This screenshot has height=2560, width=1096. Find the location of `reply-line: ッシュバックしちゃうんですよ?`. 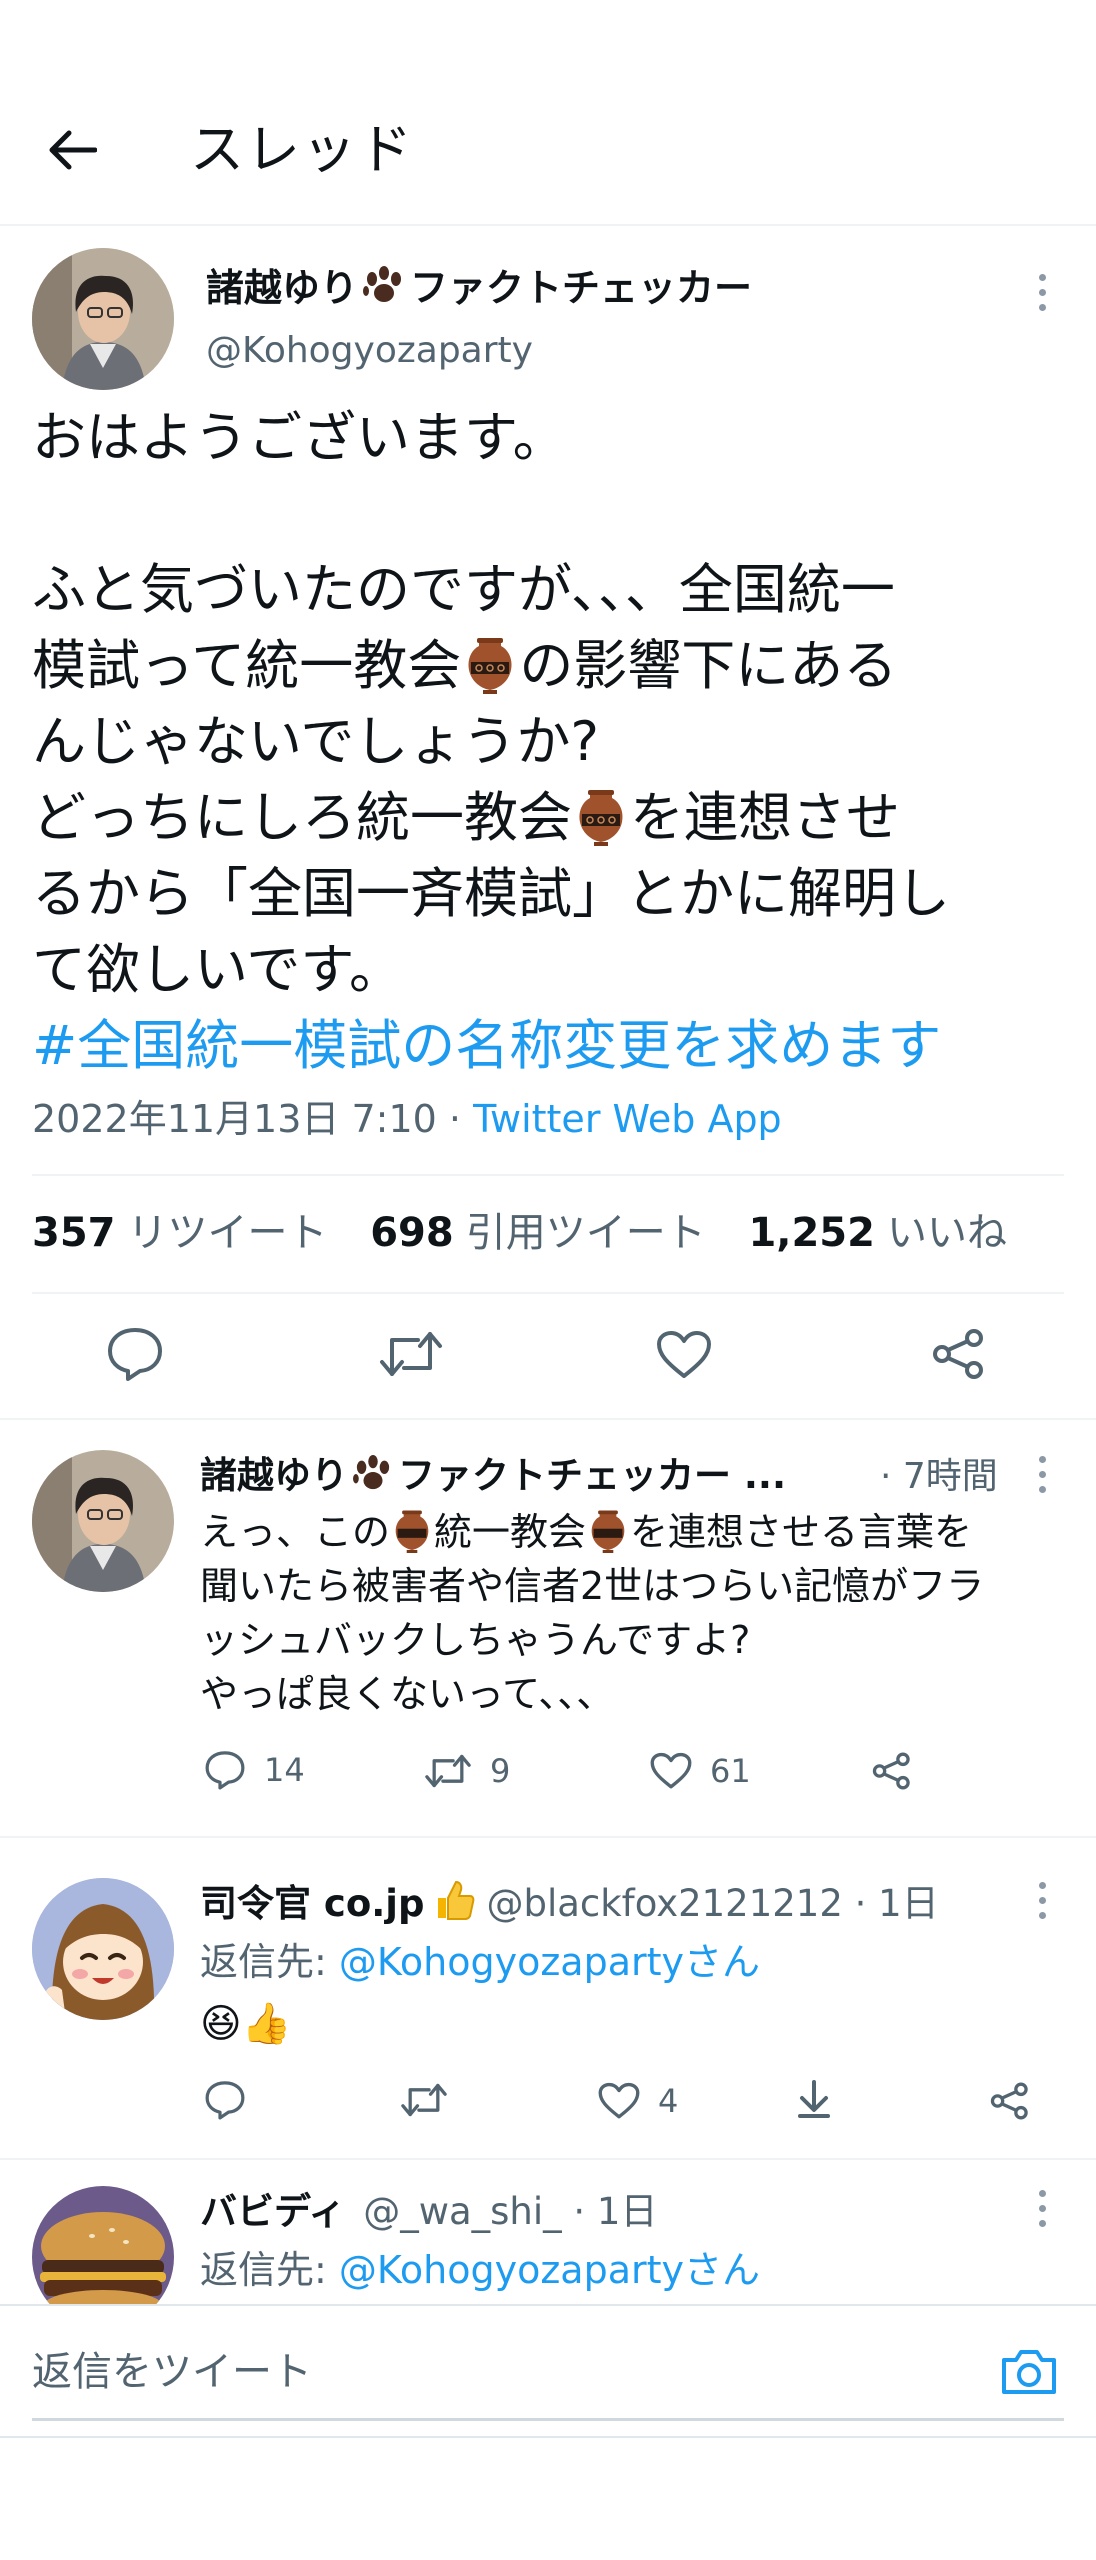

reply-line: ッシュバックしちゃうんですよ? is located at coordinates (475, 1640).